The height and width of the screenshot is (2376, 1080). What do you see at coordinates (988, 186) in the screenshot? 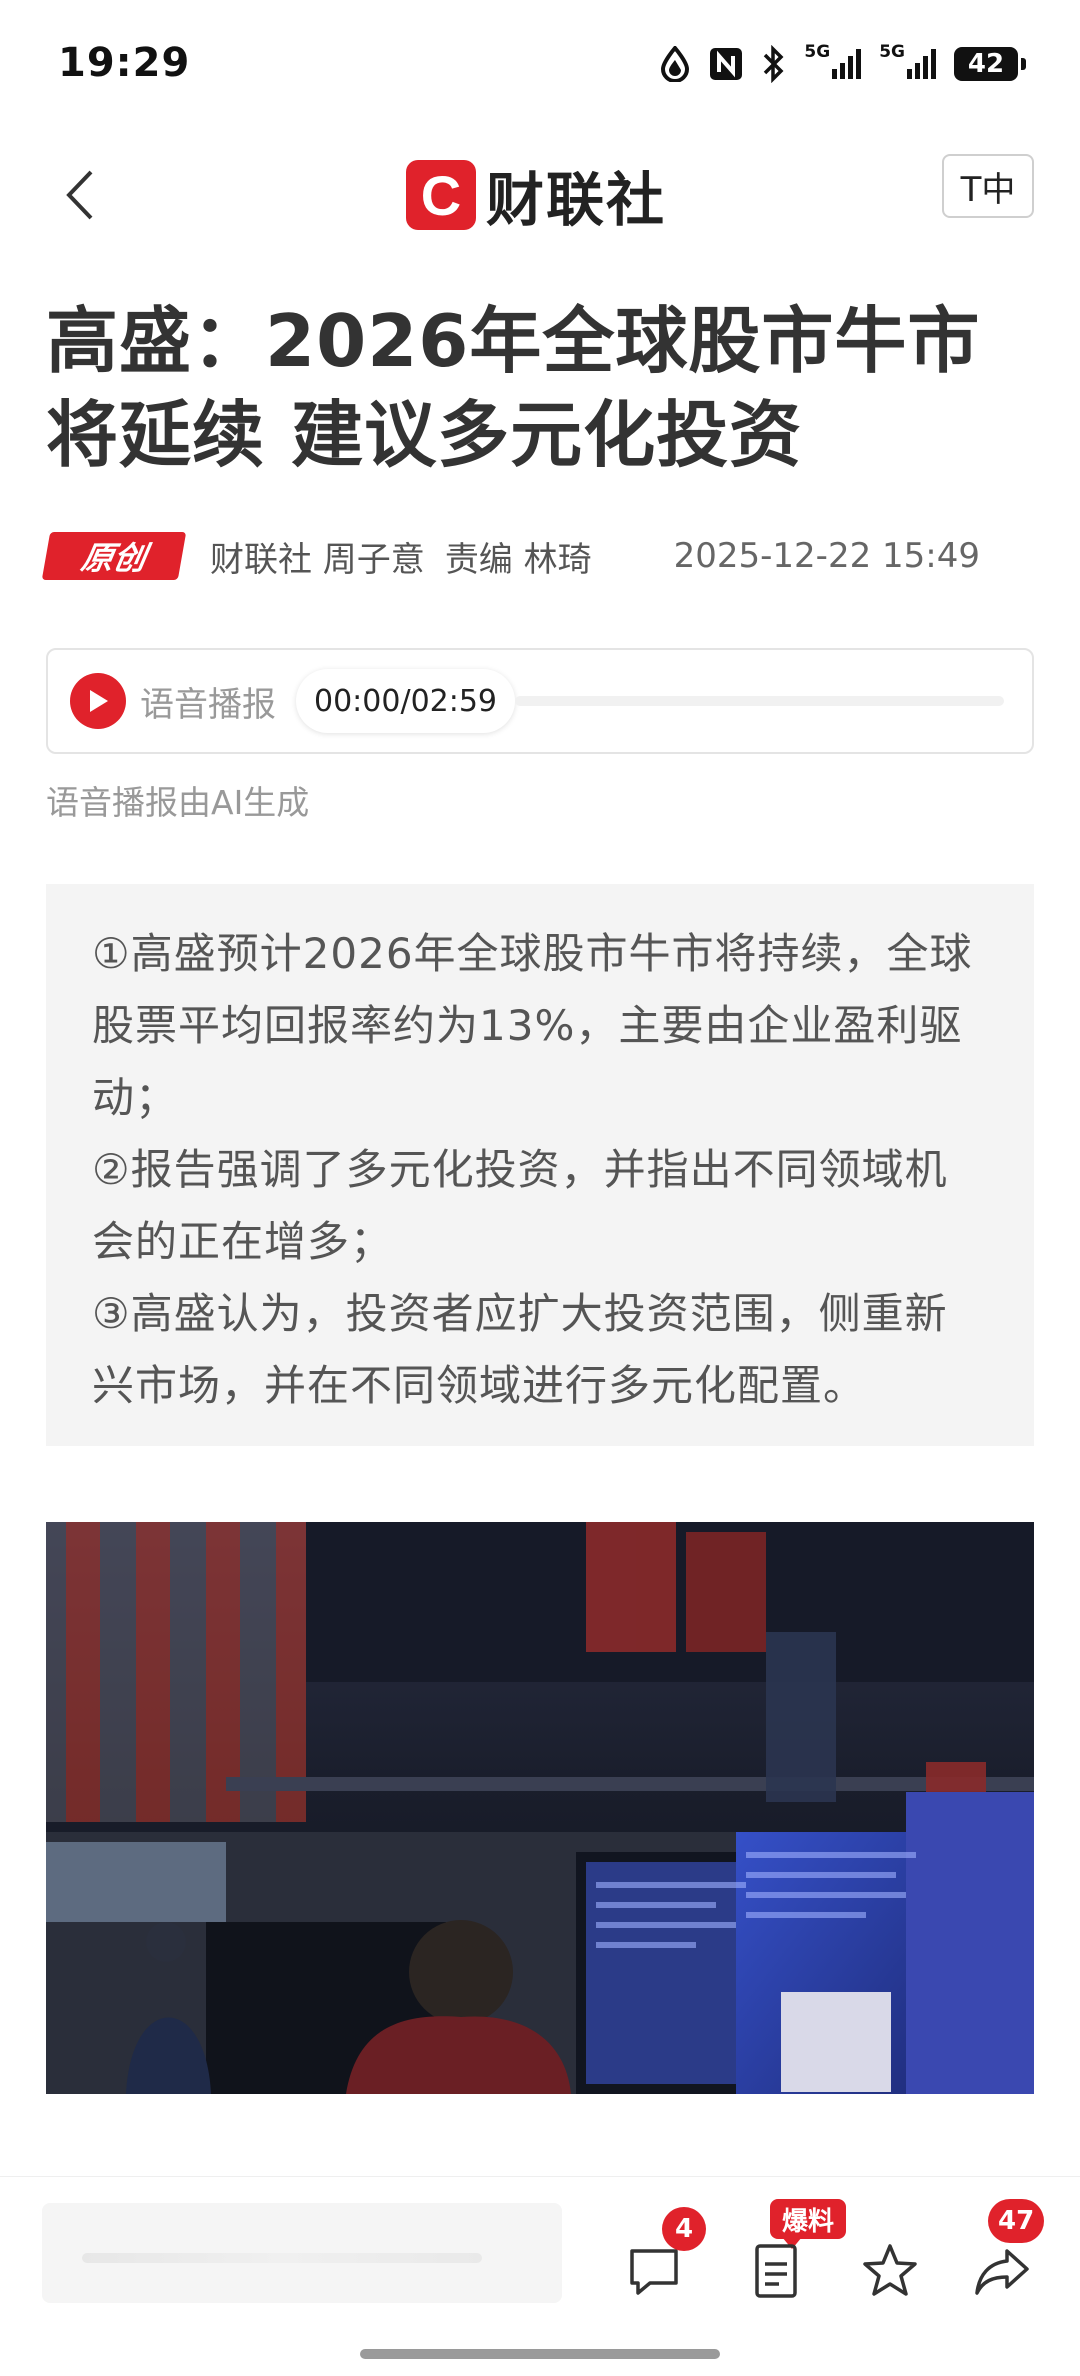
I see `font-size-button: T中` at bounding box center [988, 186].